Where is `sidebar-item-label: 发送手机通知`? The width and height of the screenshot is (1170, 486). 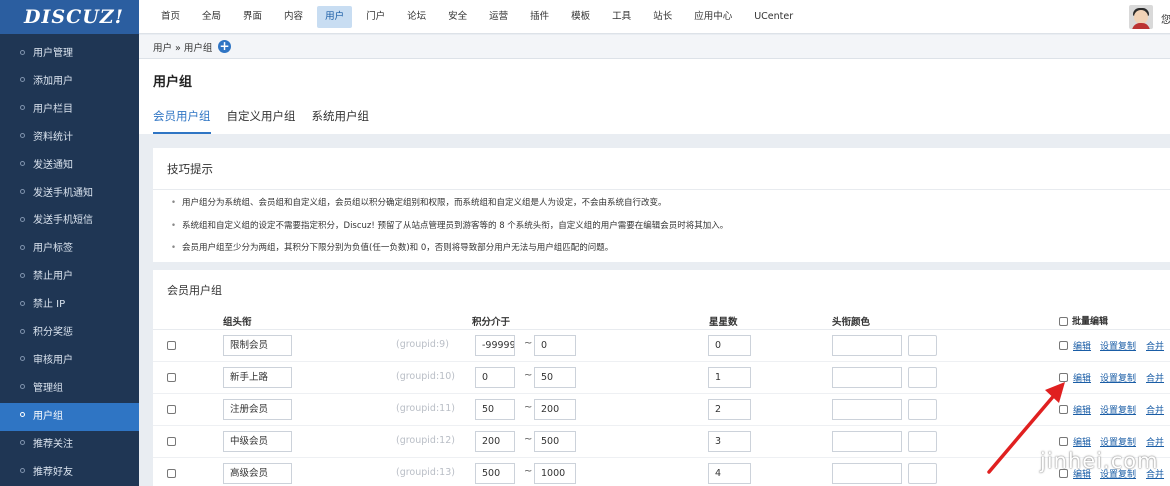
sidebar-item-label: 发送手机通知 is located at coordinates (63, 193).